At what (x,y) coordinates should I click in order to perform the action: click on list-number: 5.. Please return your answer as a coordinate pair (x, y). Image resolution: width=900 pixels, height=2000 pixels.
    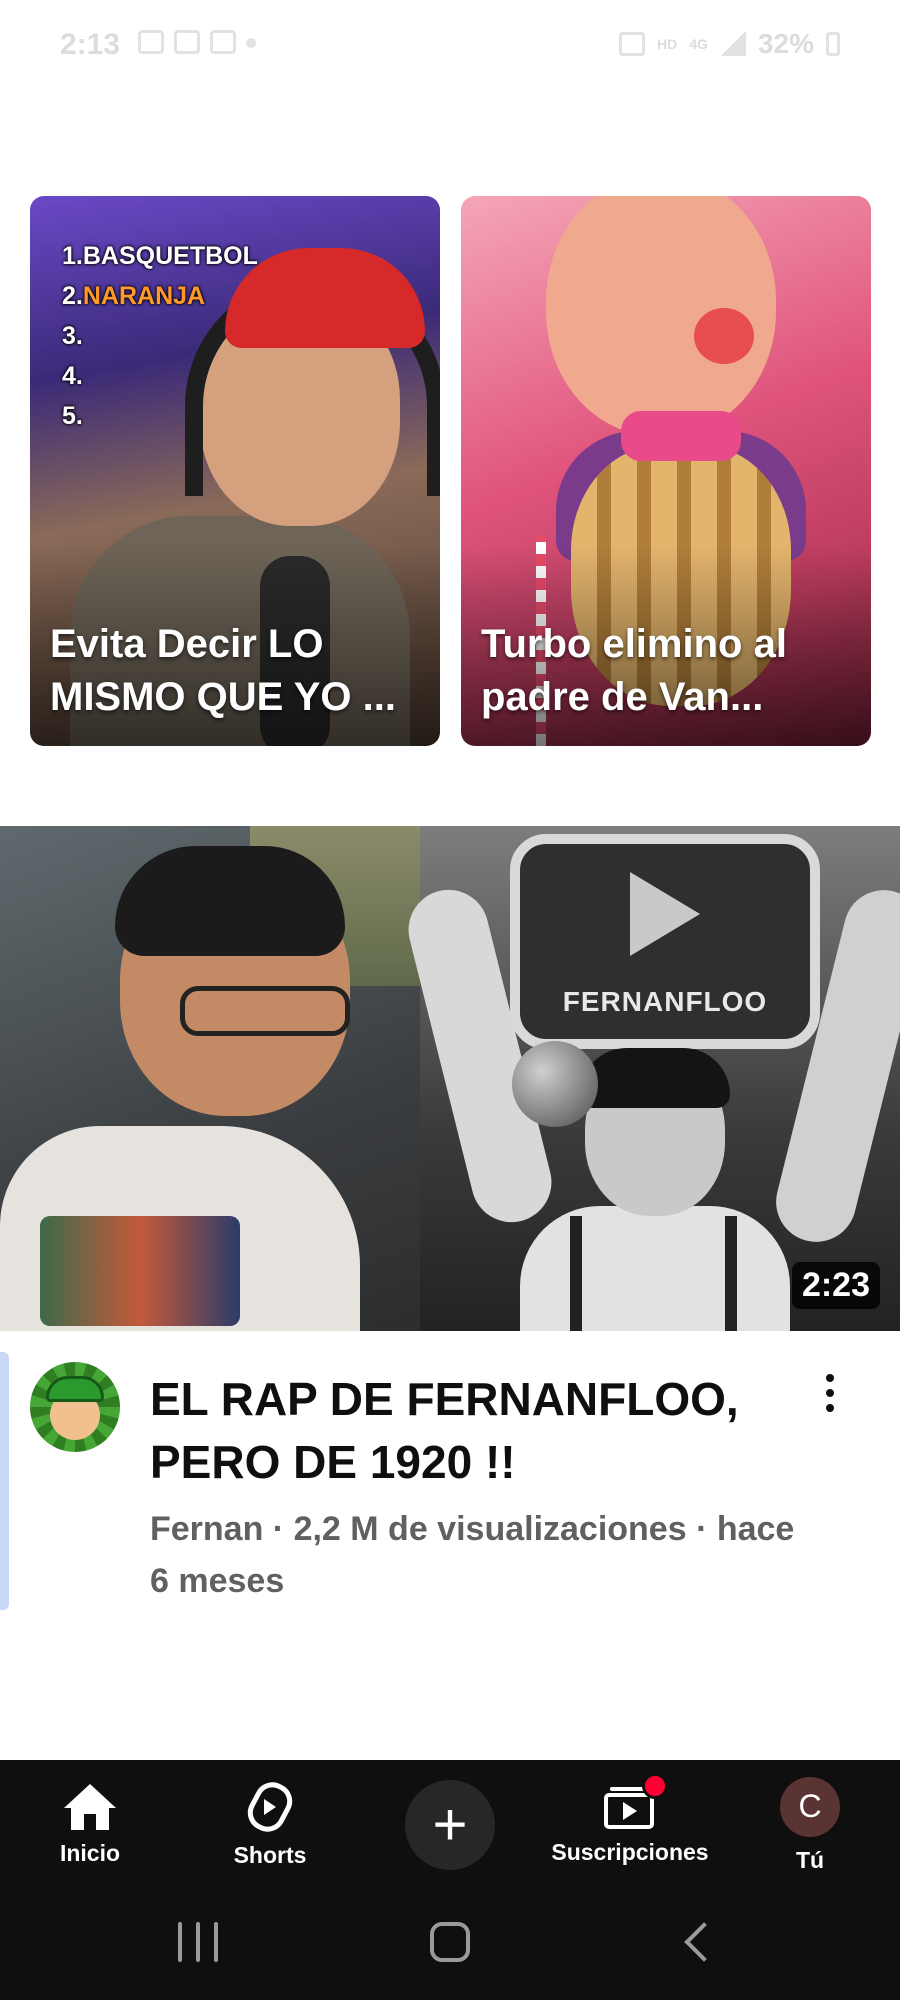
    Looking at the image, I should click on (72, 416).